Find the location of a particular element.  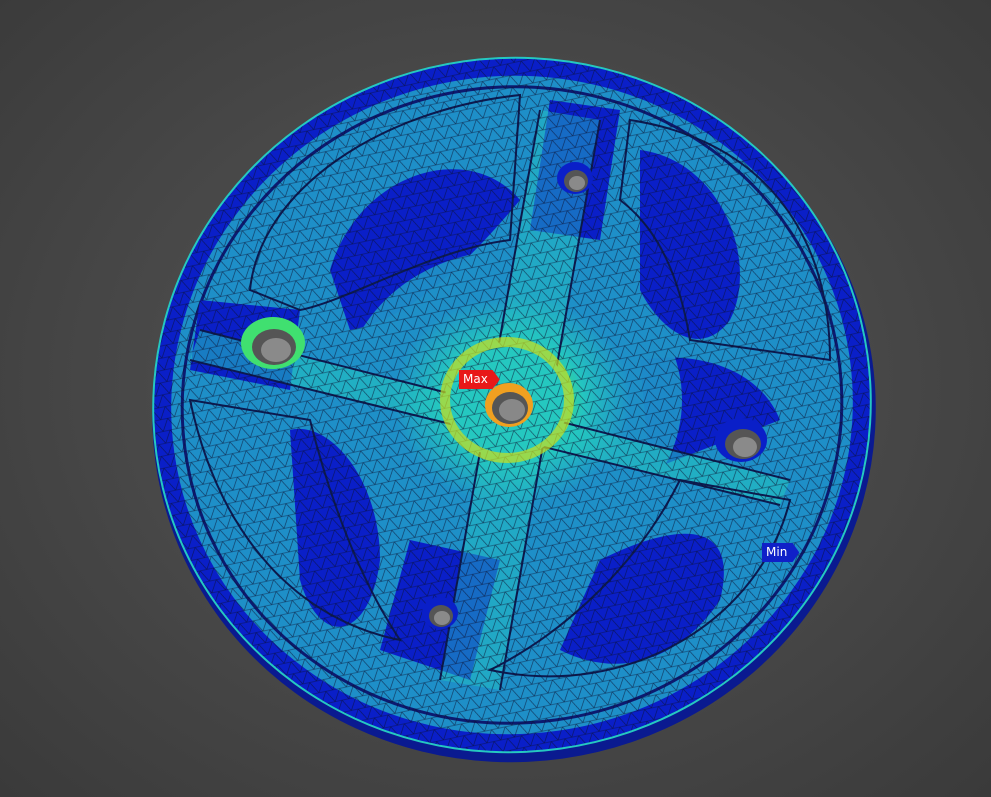

bolt-hole-bottom is located at coordinates (440, 613).